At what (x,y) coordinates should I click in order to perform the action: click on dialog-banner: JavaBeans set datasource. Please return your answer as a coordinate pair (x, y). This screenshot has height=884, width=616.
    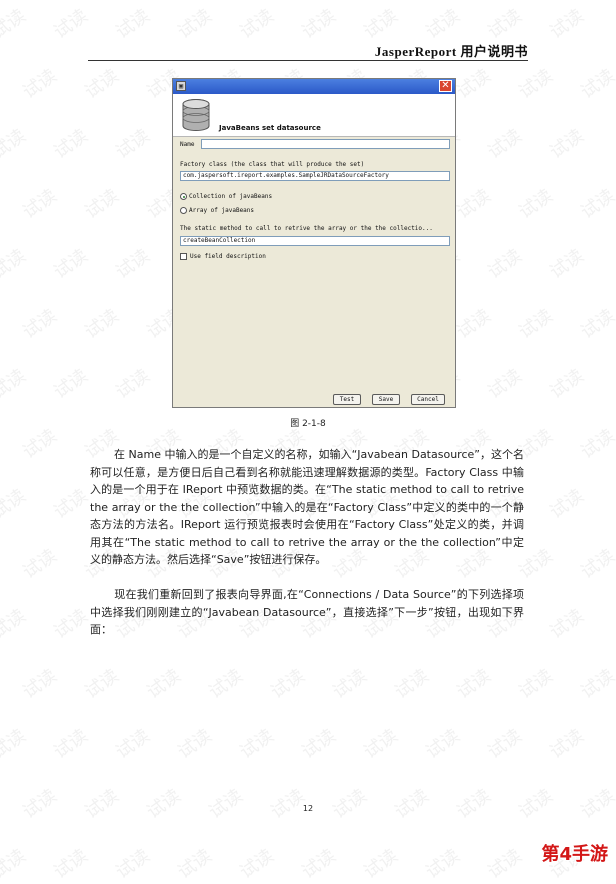
    Looking at the image, I should click on (314, 115).